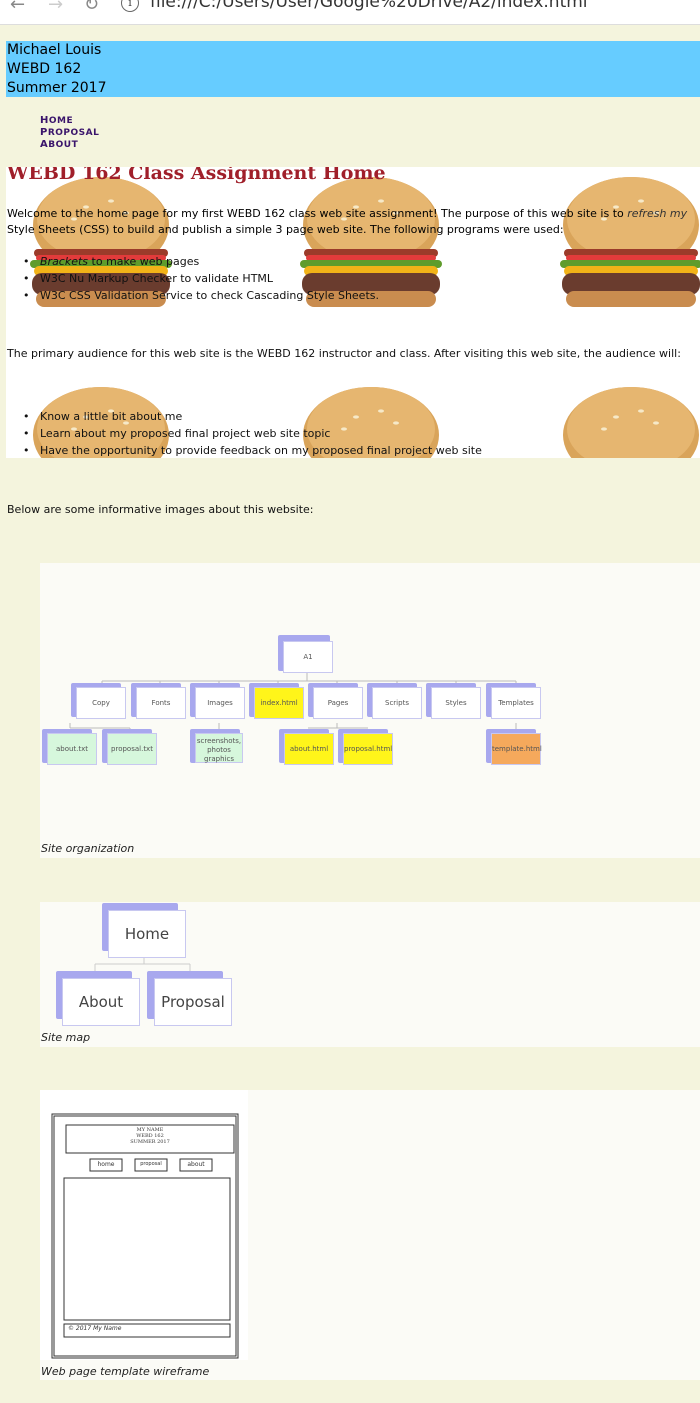 The image size is (700, 1403). Describe the element at coordinates (125, 1371) in the screenshot. I see `figure-caption: Web page template wireframe` at that location.